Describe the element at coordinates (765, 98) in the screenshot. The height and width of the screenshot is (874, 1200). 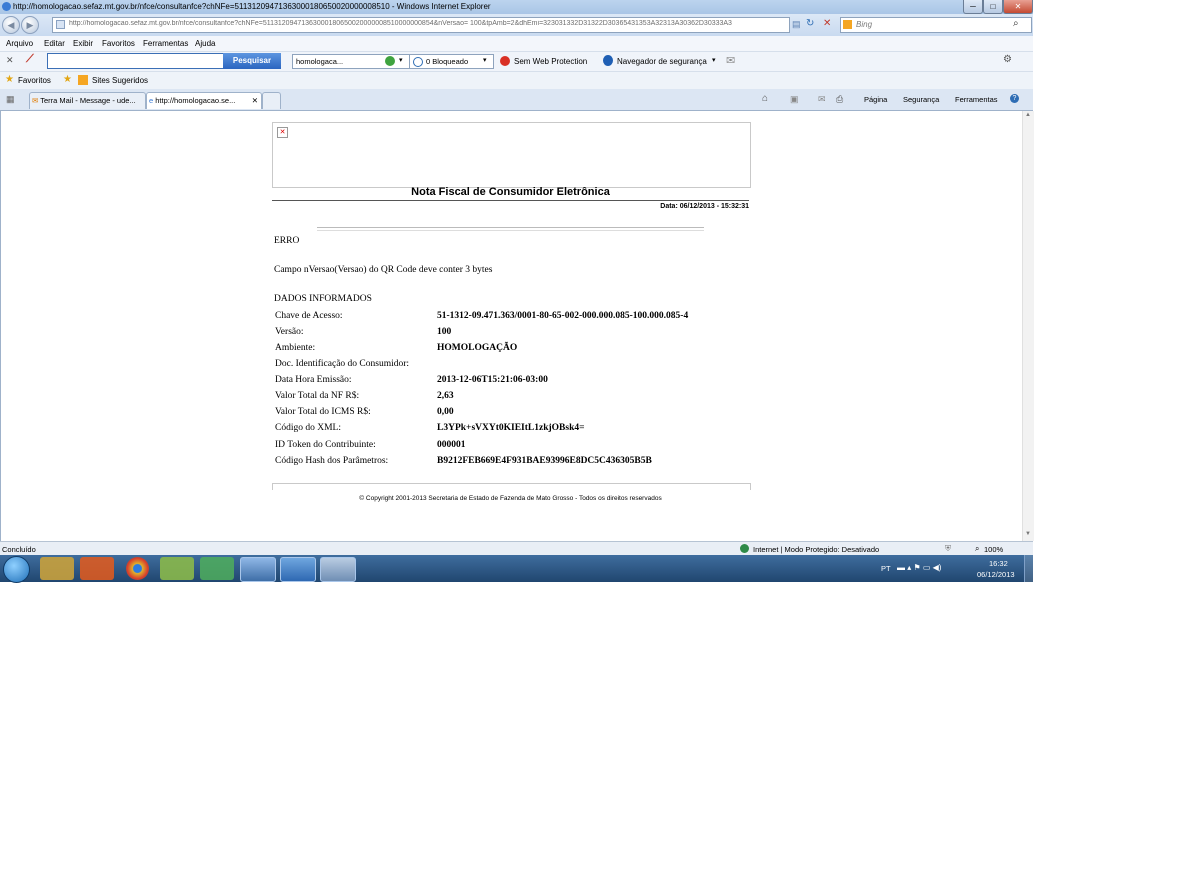
I see `home-icon: ⌂` at that location.